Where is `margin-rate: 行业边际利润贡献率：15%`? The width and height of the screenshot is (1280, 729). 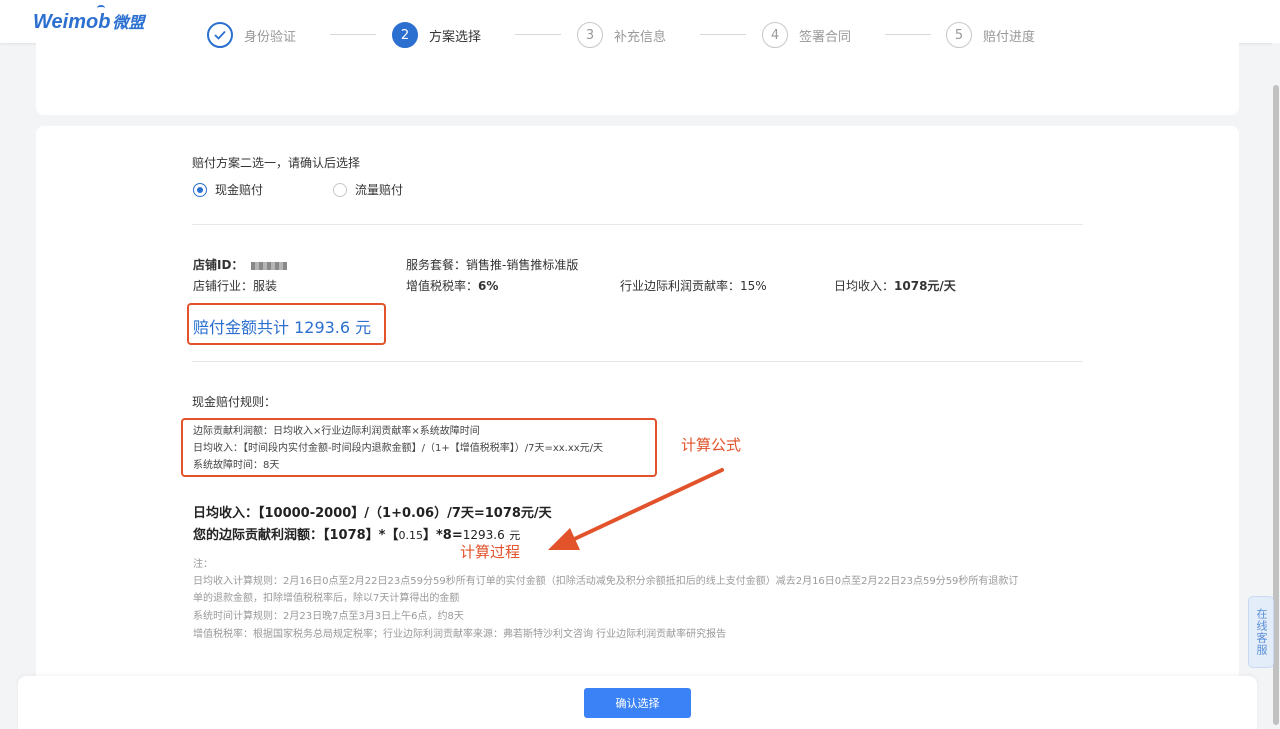
margin-rate: 行业边际利润贡献率：15% is located at coordinates (693, 286).